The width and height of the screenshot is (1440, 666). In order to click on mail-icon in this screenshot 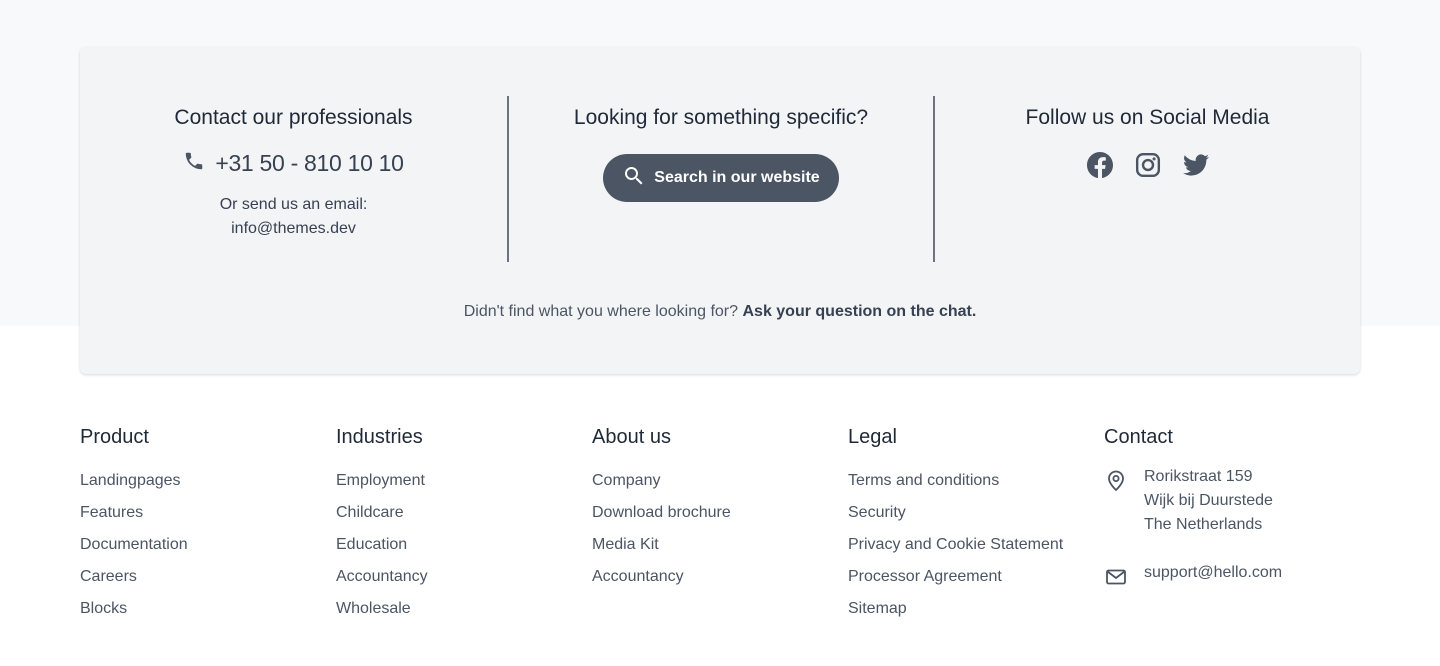, I will do `click(1116, 577)`.